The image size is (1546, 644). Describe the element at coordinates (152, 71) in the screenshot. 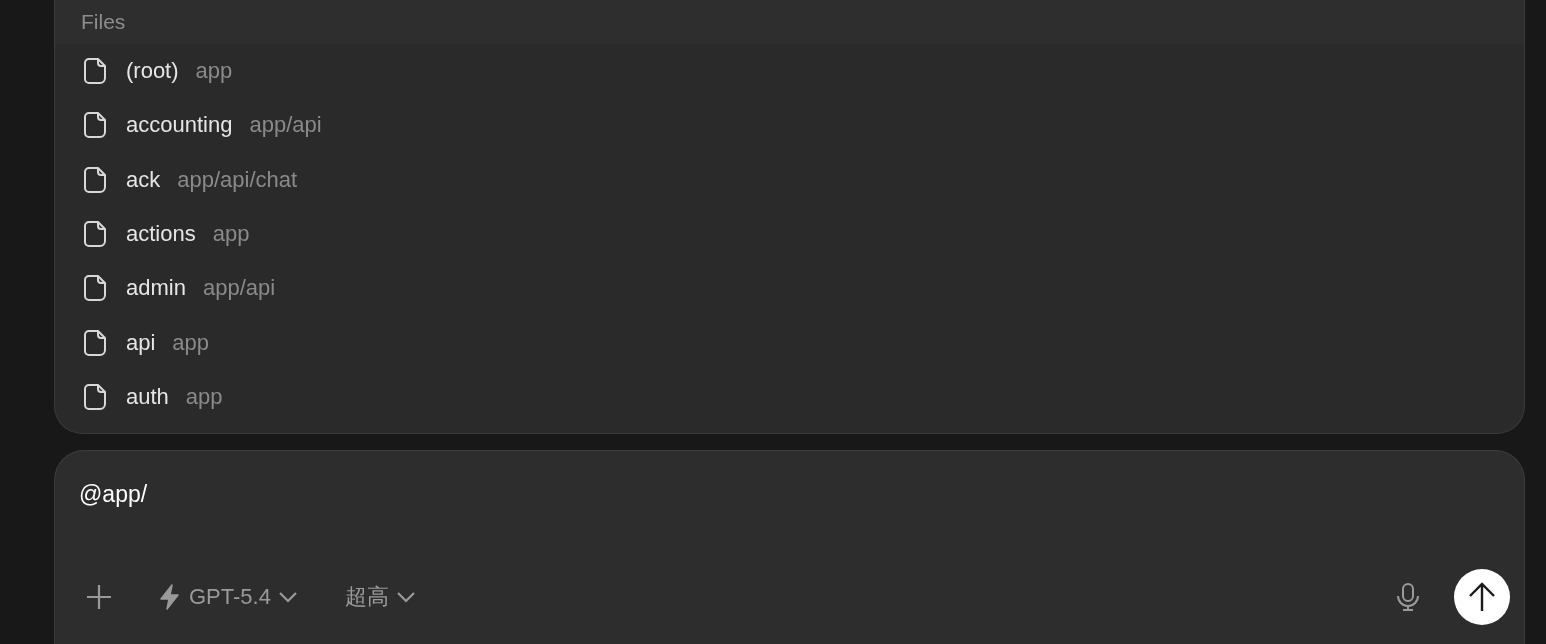

I see `file-name: (root)` at that location.